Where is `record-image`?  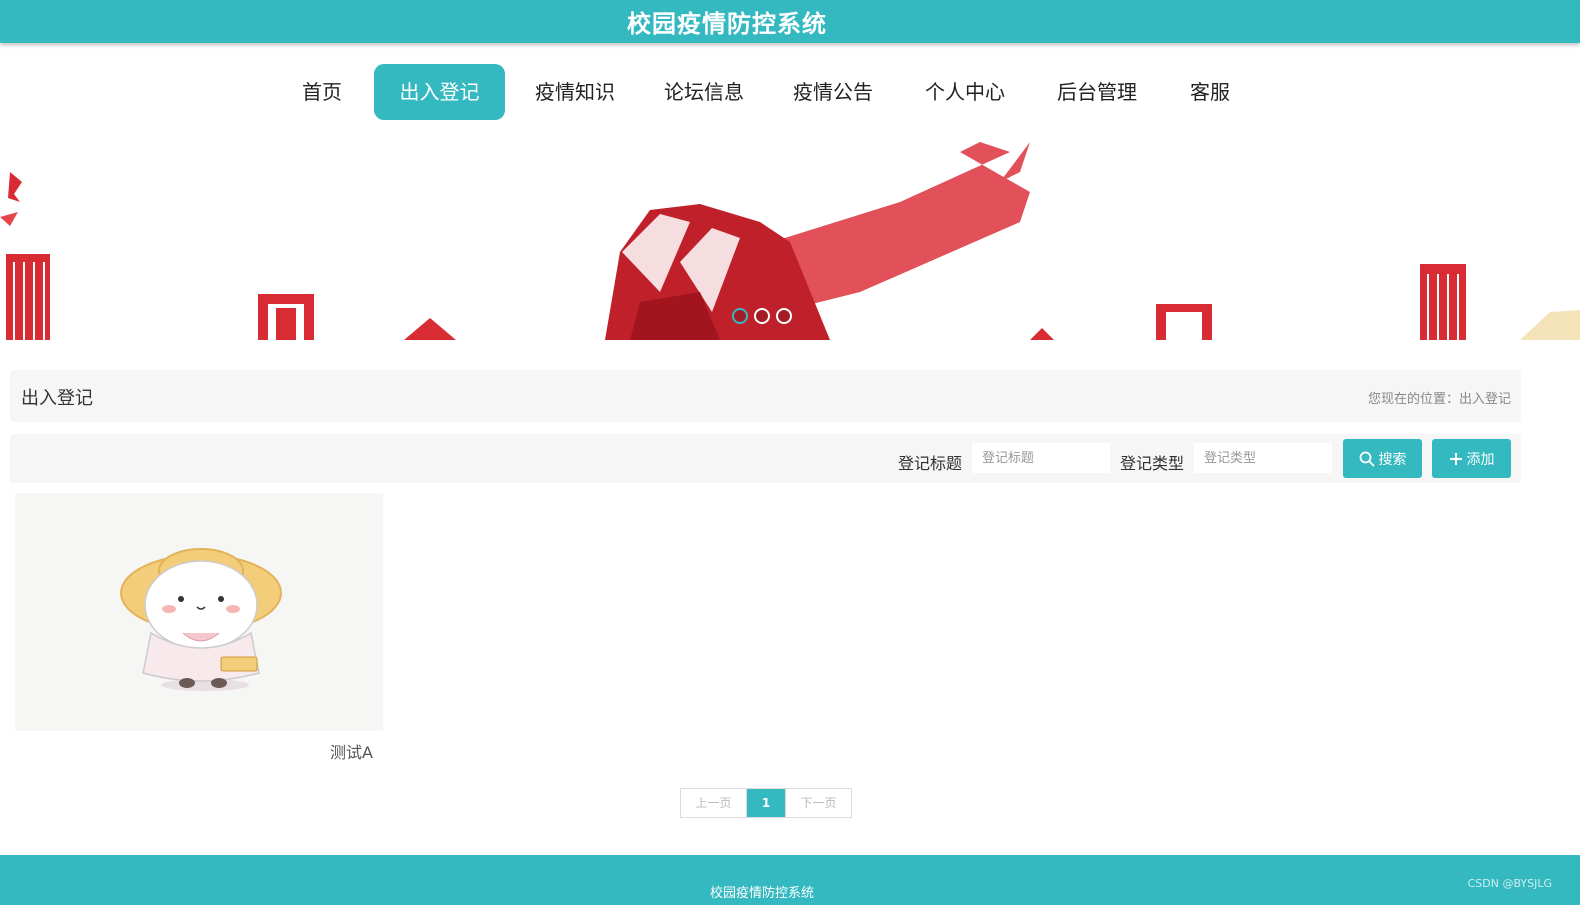 record-image is located at coordinates (201, 619).